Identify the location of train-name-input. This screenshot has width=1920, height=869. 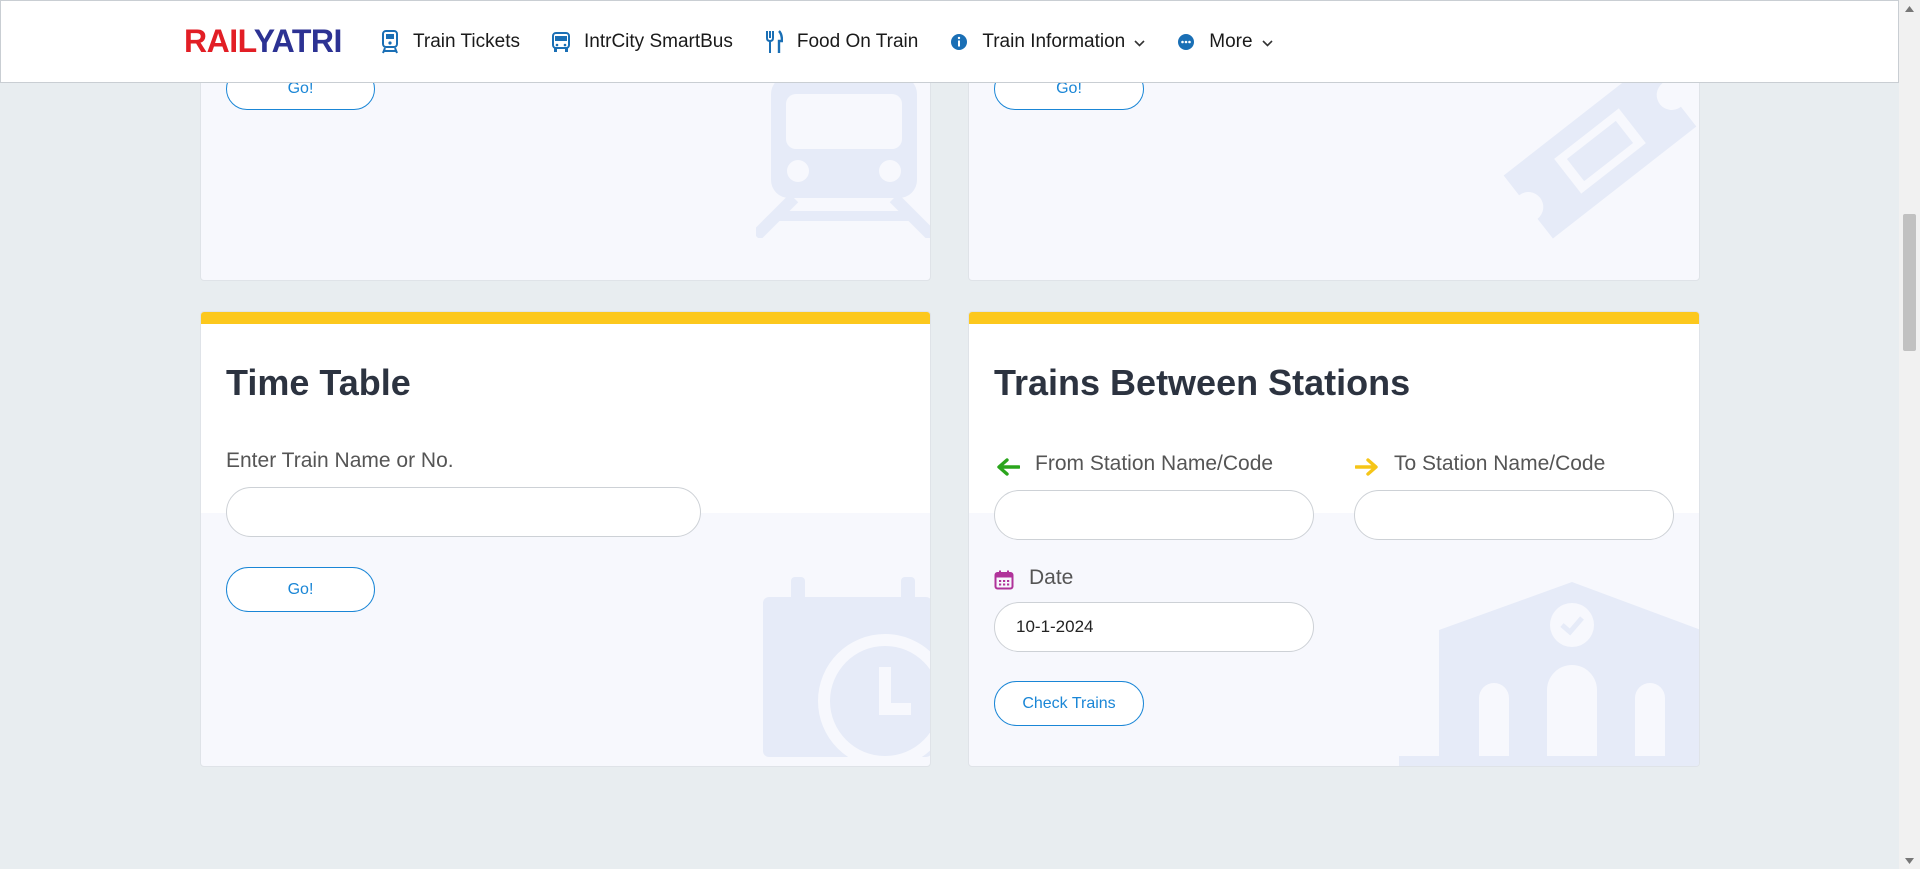
(463, 512).